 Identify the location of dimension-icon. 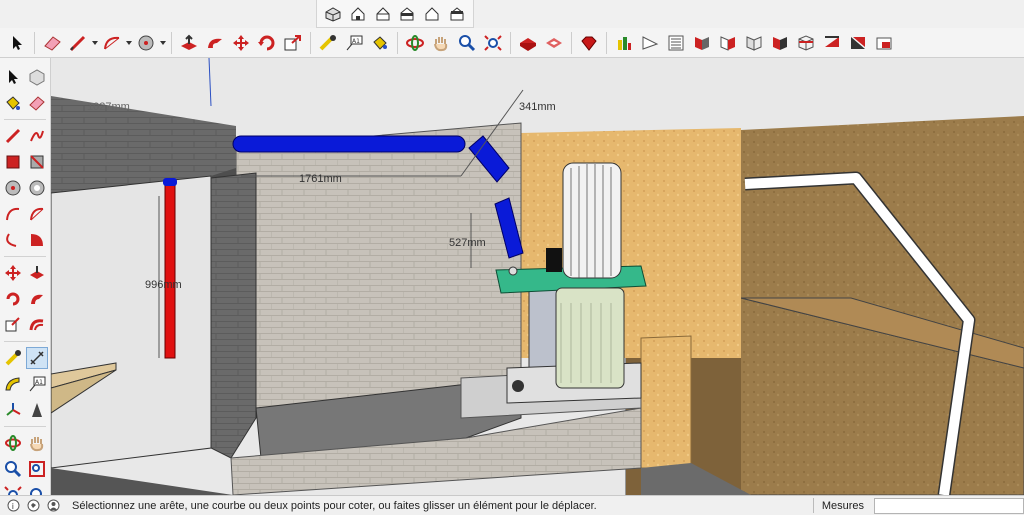
(37, 358).